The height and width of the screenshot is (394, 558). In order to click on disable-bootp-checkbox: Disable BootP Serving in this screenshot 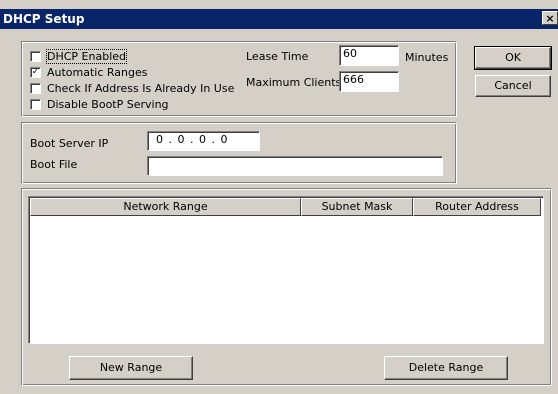, I will do `click(99, 104)`.